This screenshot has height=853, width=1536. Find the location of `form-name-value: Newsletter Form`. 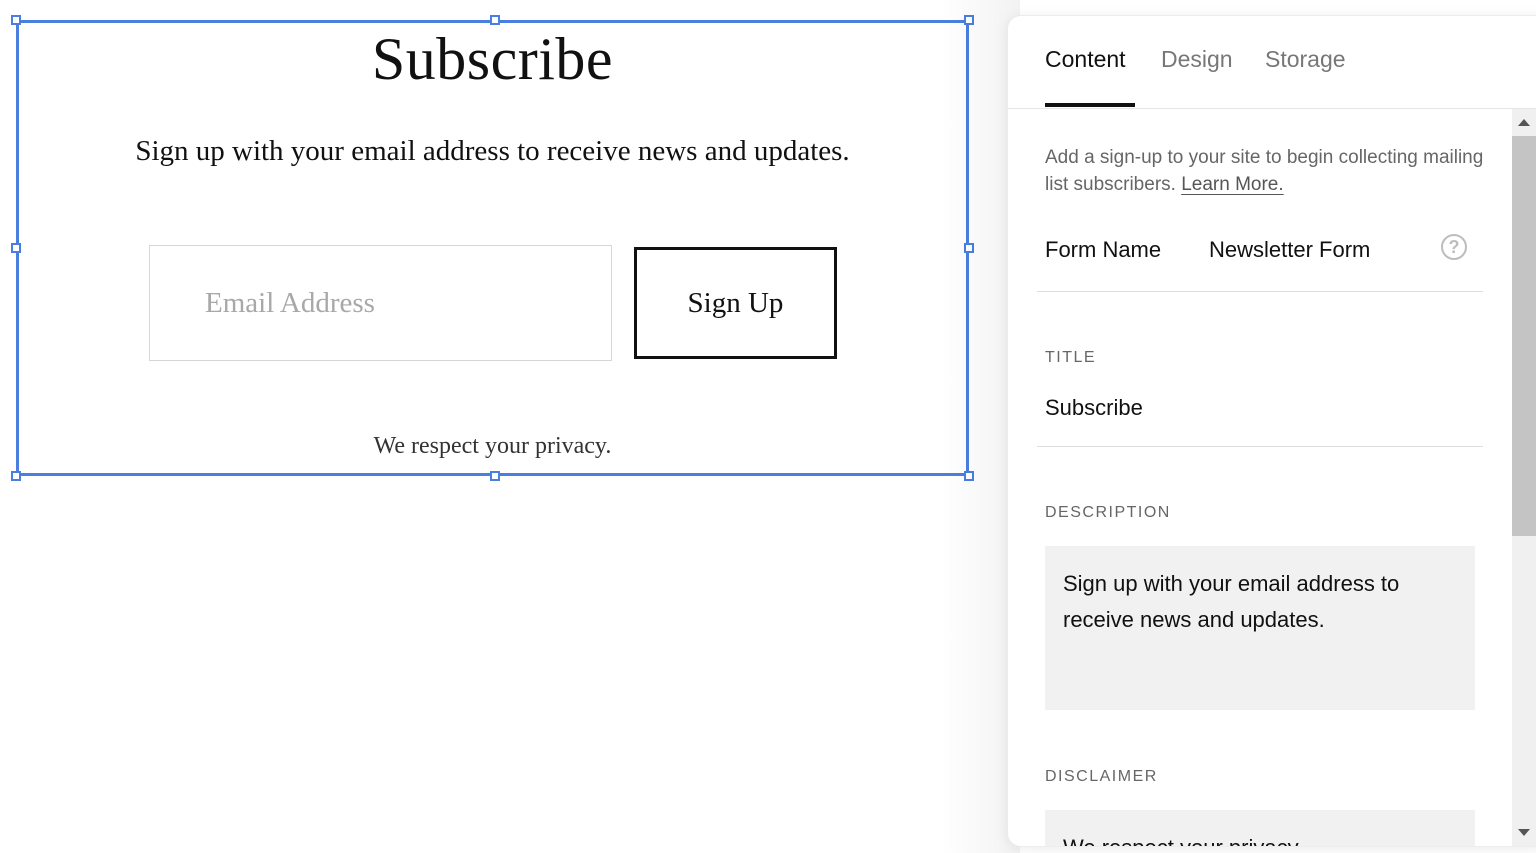

form-name-value: Newsletter Form is located at coordinates (1289, 250).